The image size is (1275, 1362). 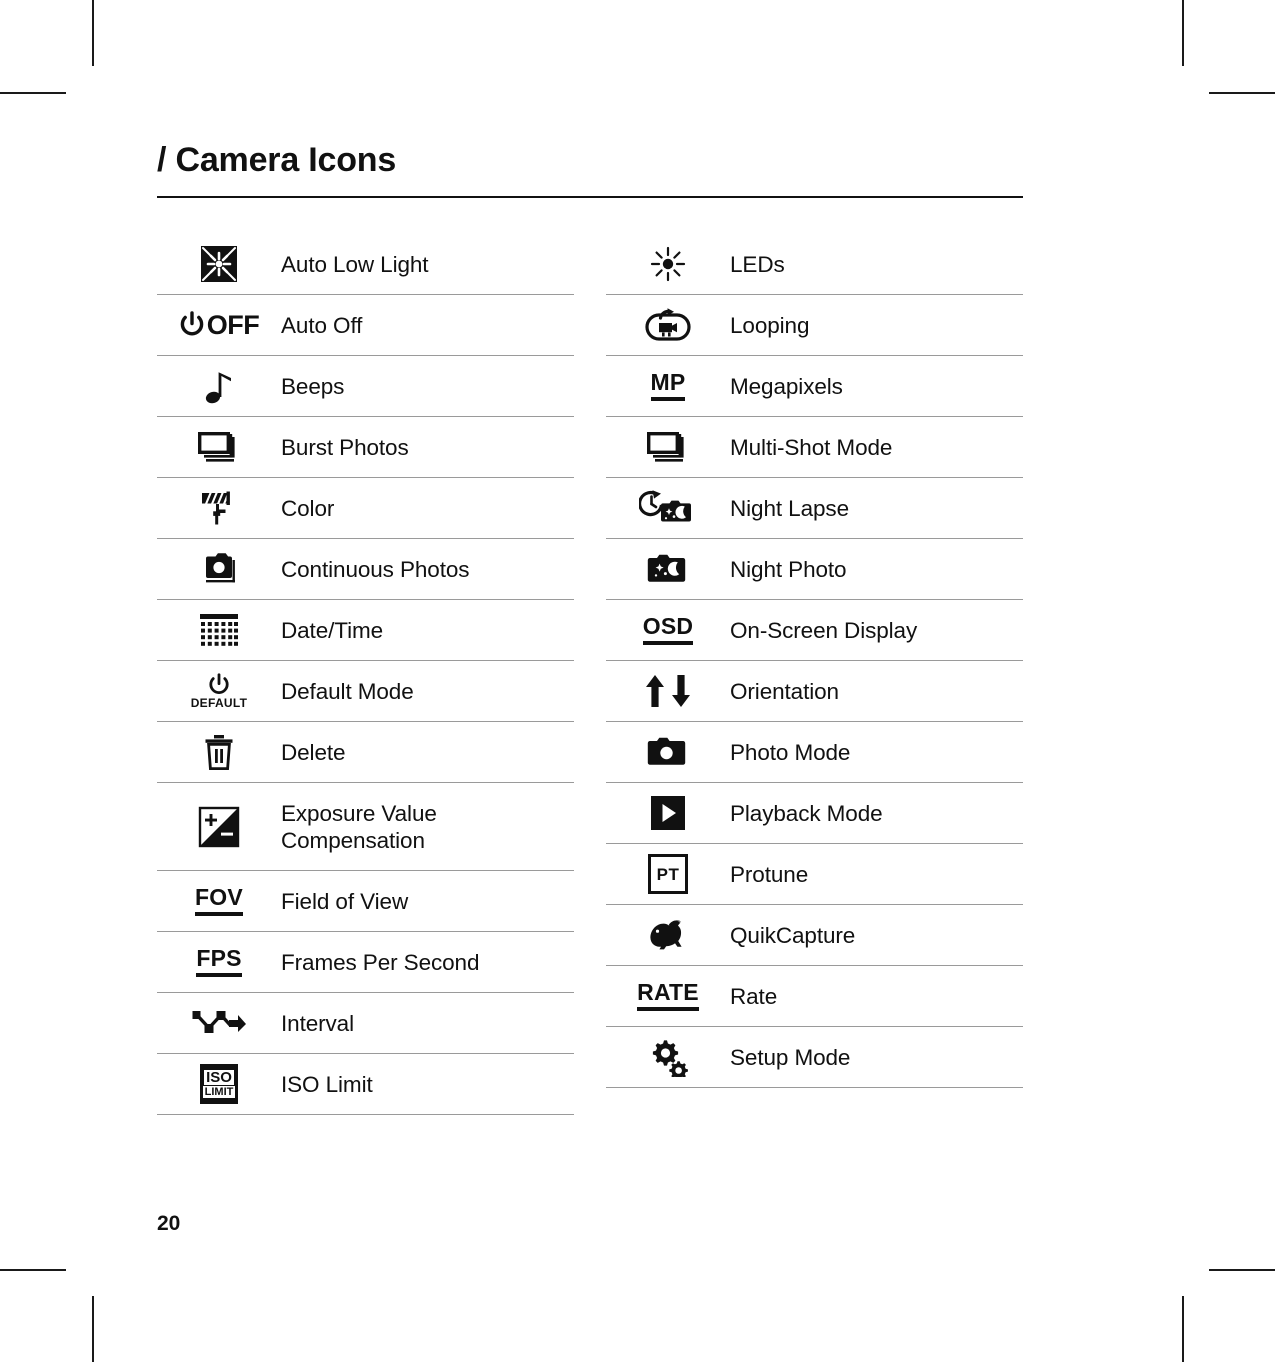 I want to click on icon-label: Looping, so click(x=770, y=325).